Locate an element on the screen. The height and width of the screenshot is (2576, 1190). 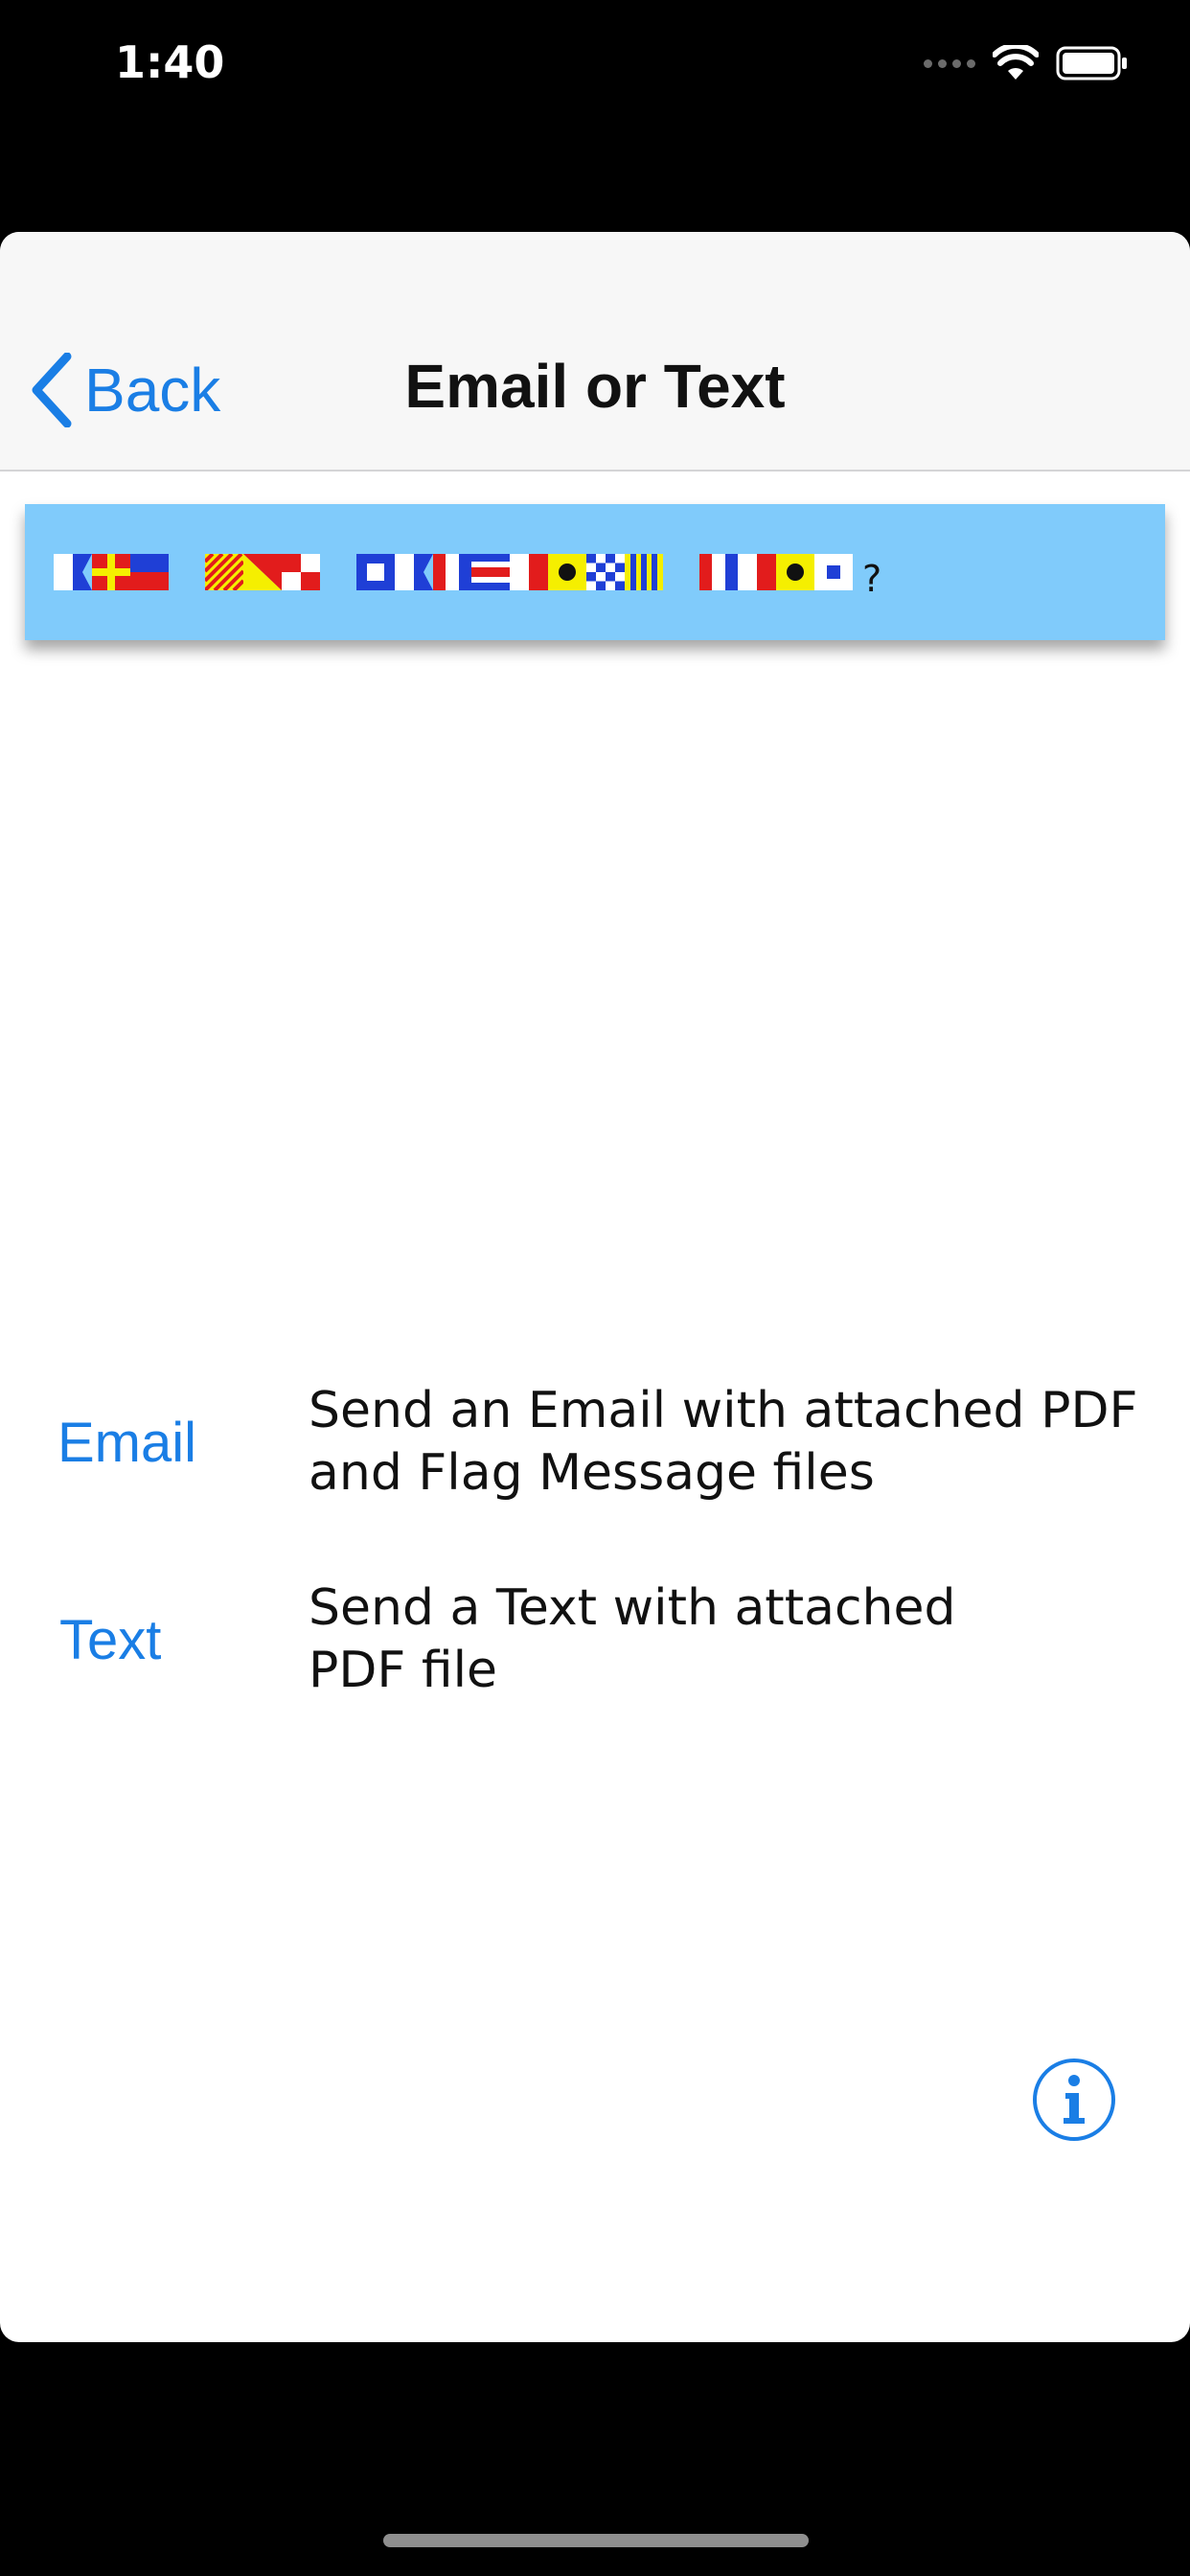
email-button: Email is located at coordinates (127, 1443).